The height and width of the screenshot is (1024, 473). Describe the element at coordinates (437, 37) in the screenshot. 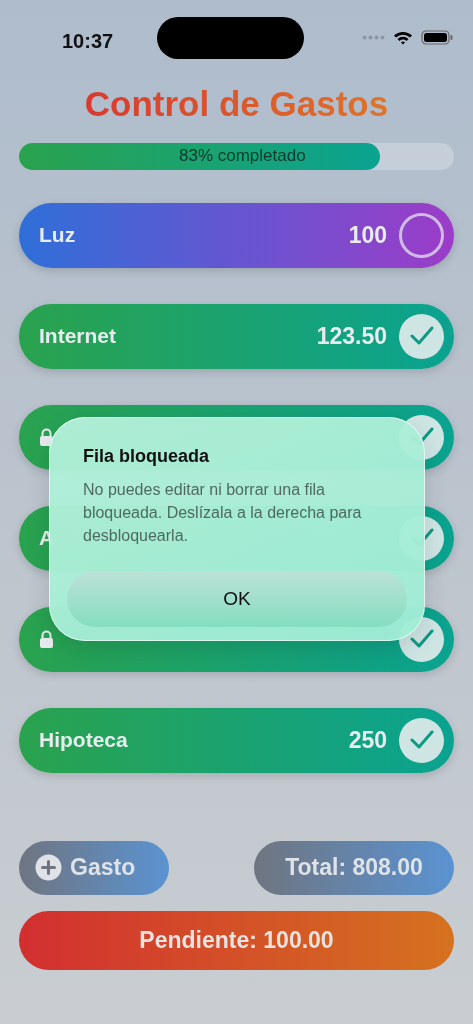

I see `battery-icon` at that location.